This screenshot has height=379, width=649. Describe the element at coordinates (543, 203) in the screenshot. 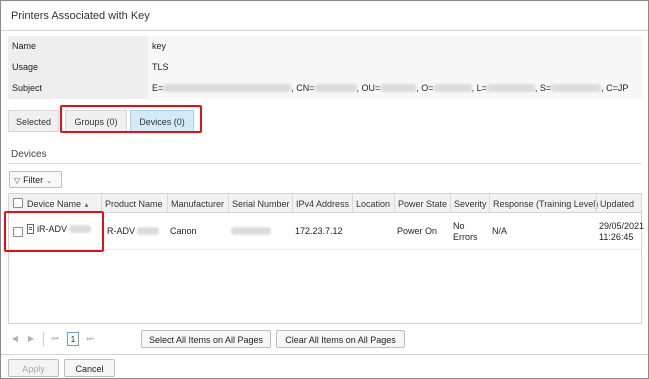

I see `column-header-response: Response (Training Level)` at that location.